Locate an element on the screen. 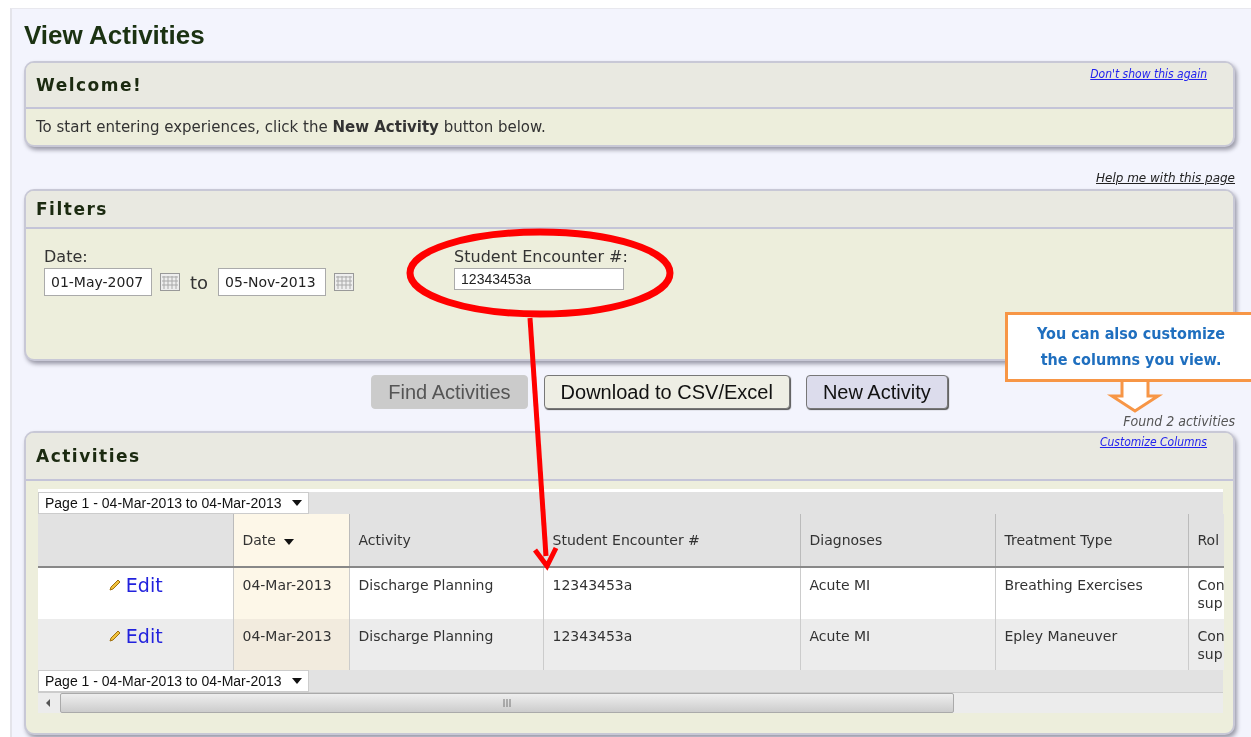 The width and height of the screenshot is (1251, 737). help-link: Help me with this page is located at coordinates (1165, 180).